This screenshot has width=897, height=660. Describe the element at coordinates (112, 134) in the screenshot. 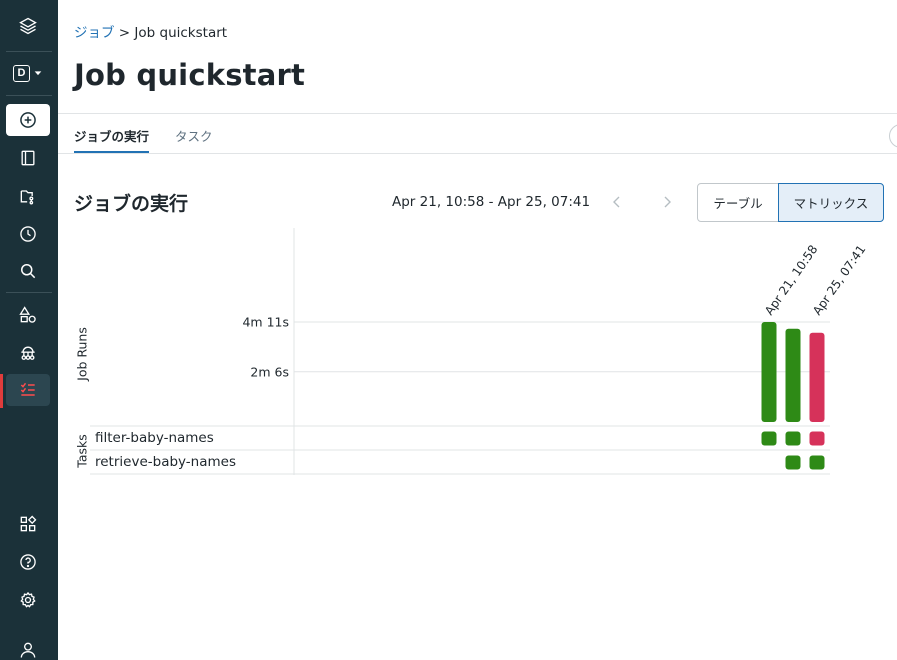

I see `tab-job-runs: ジョブの実行` at that location.